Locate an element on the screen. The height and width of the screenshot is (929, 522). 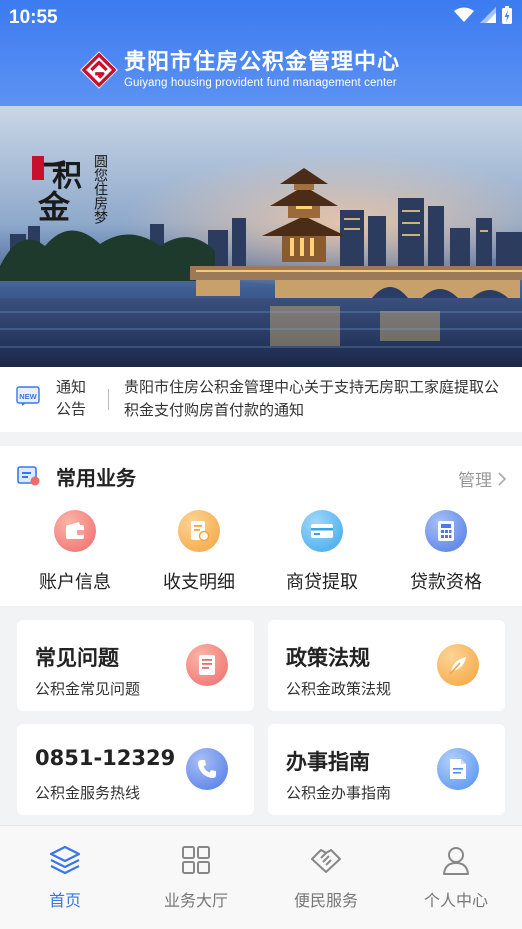
service-commercial-loan-withdraw: 商贷提取 is located at coordinates (322, 552).